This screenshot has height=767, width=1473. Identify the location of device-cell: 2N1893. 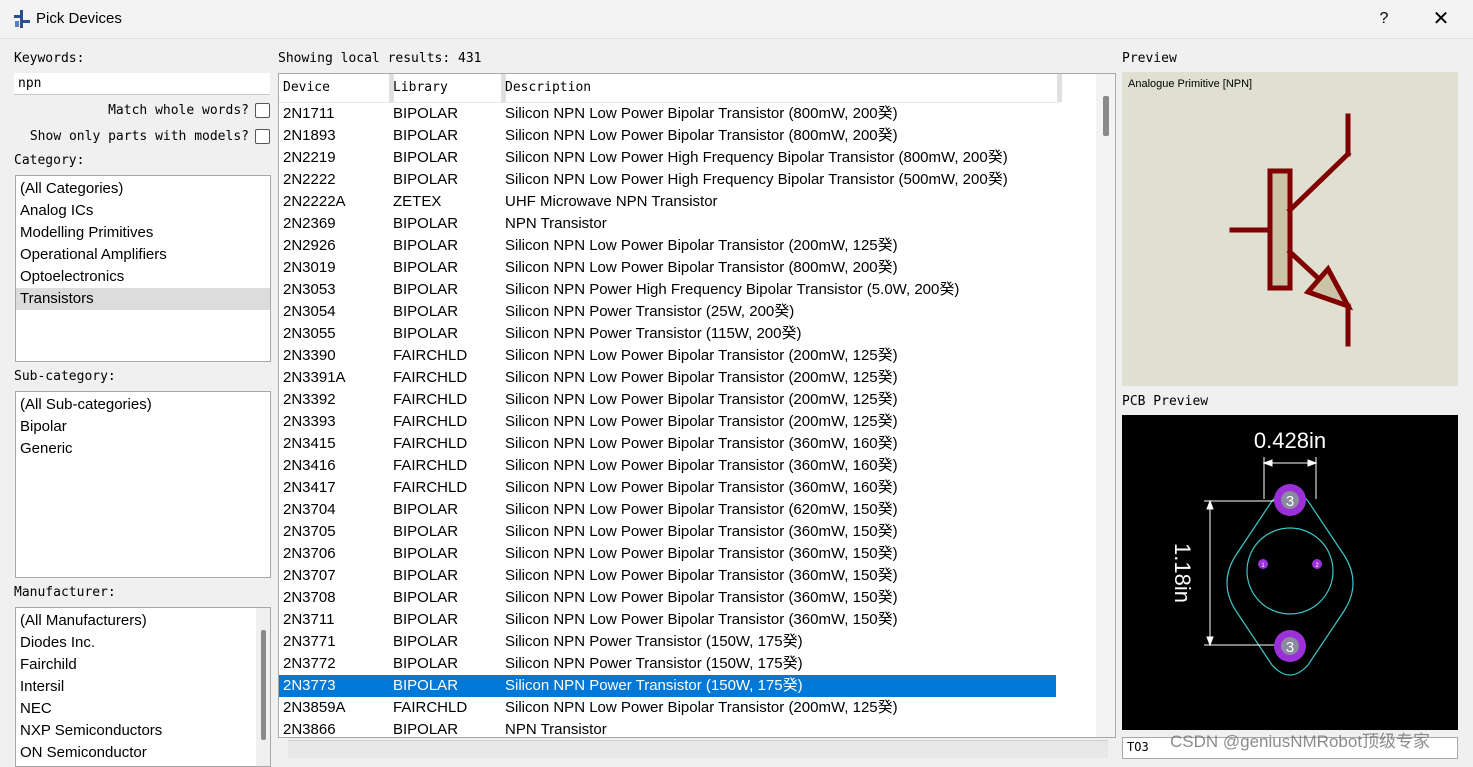
(309, 135).